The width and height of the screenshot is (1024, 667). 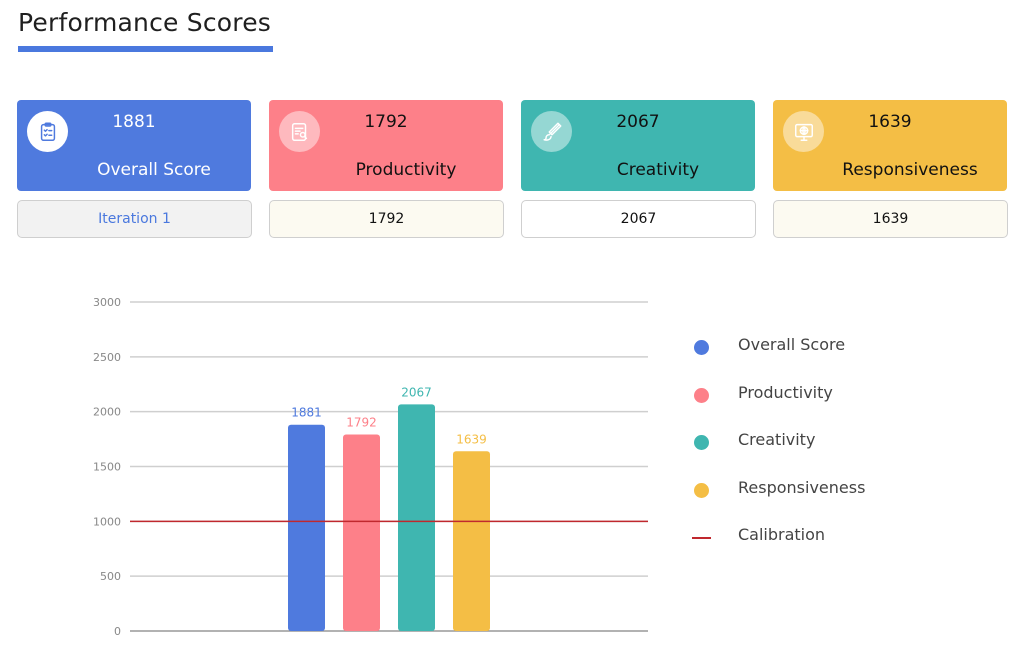 I want to click on y-tick-label: 2000, so click(x=107, y=412).